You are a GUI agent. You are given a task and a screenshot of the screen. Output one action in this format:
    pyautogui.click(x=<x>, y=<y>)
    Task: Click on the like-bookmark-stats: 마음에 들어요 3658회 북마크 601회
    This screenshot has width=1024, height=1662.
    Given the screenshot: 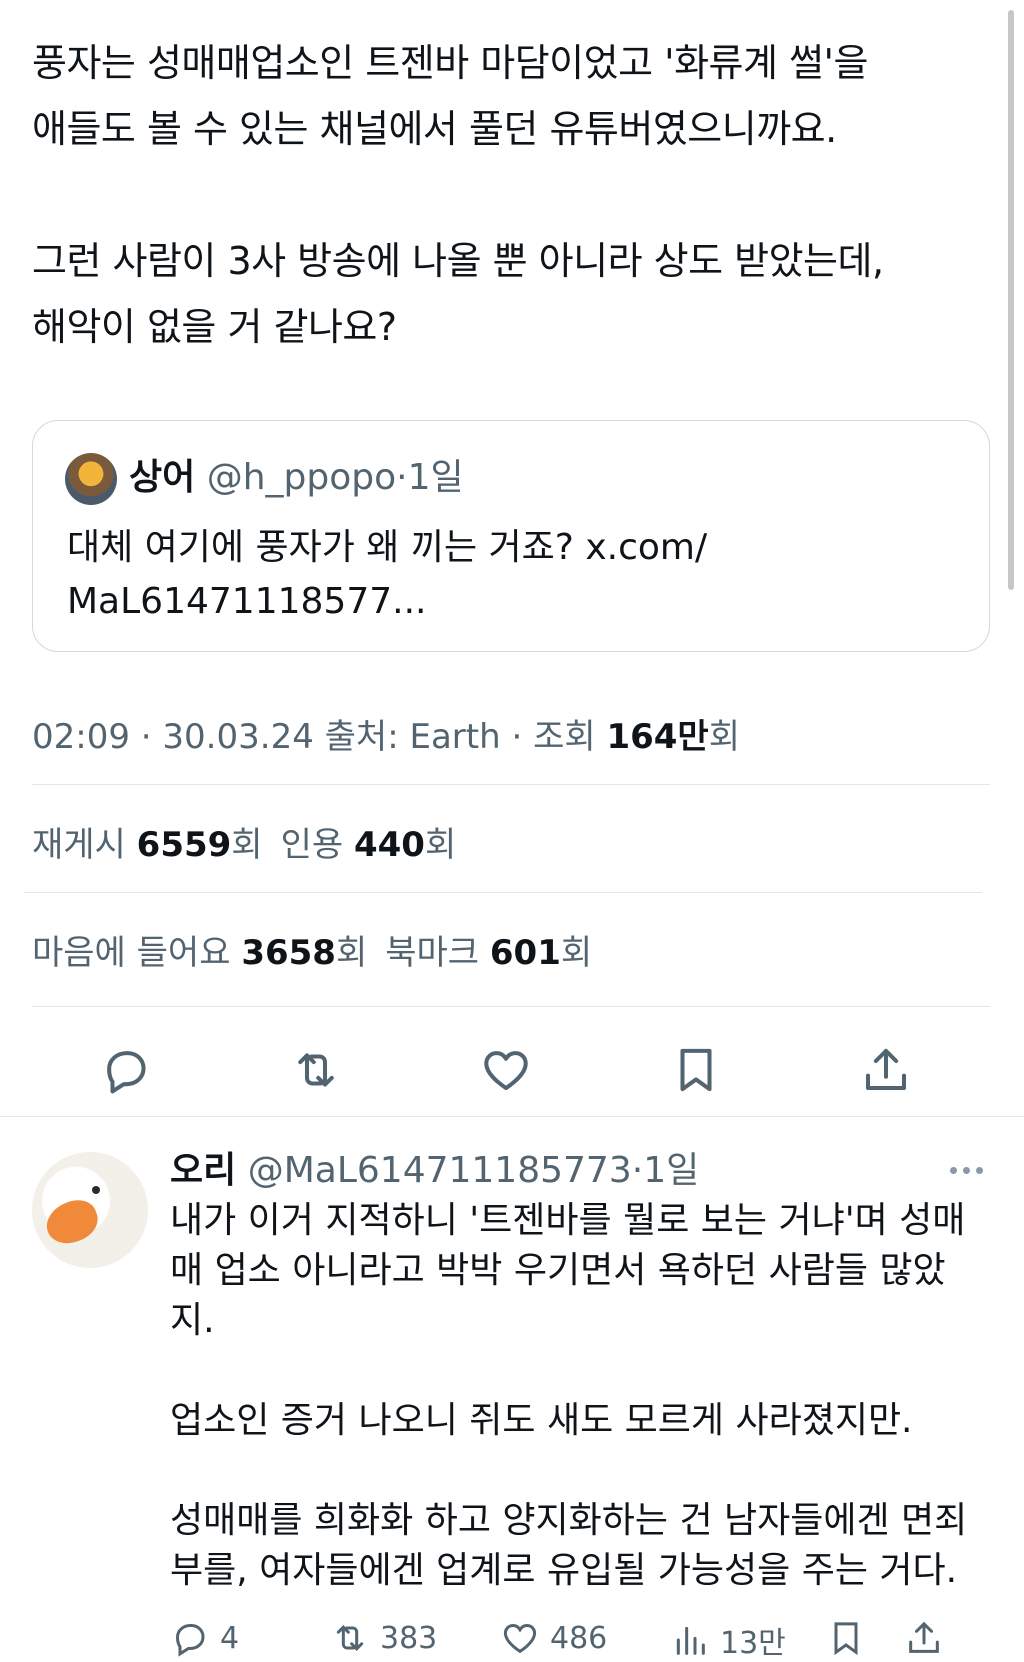 What is the action you would take?
    pyautogui.click(x=312, y=953)
    